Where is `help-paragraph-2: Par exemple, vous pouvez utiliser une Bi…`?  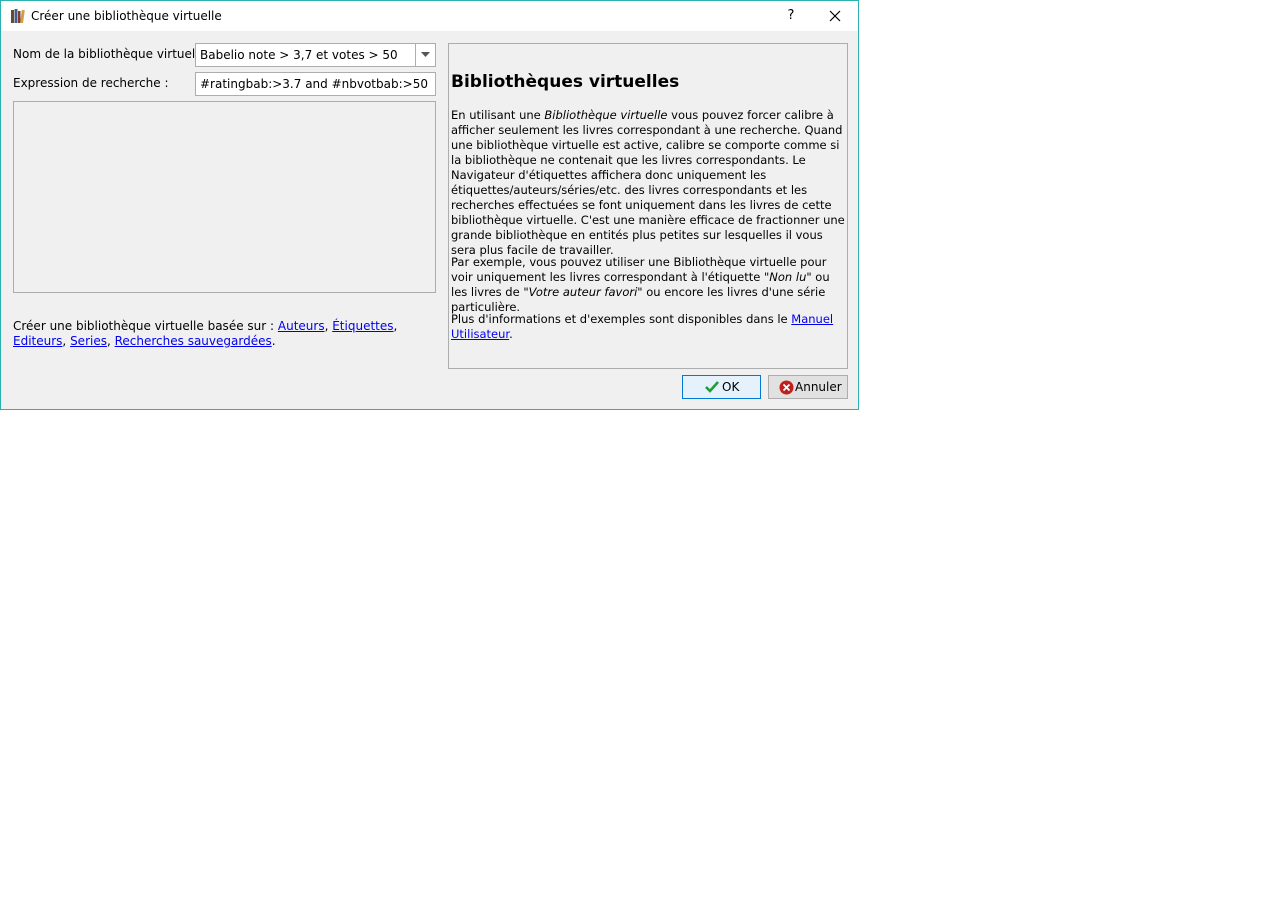
help-paragraph-2: Par exemple, vous pouvez utiliser une Bi… is located at coordinates (640, 284).